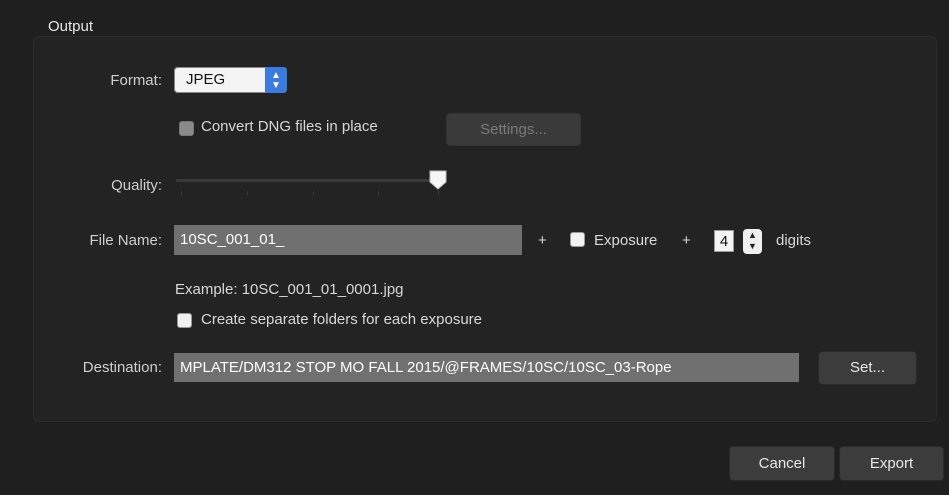 This screenshot has height=495, width=949. Describe the element at coordinates (577, 239) in the screenshot. I see `exposure-checkbox` at that location.